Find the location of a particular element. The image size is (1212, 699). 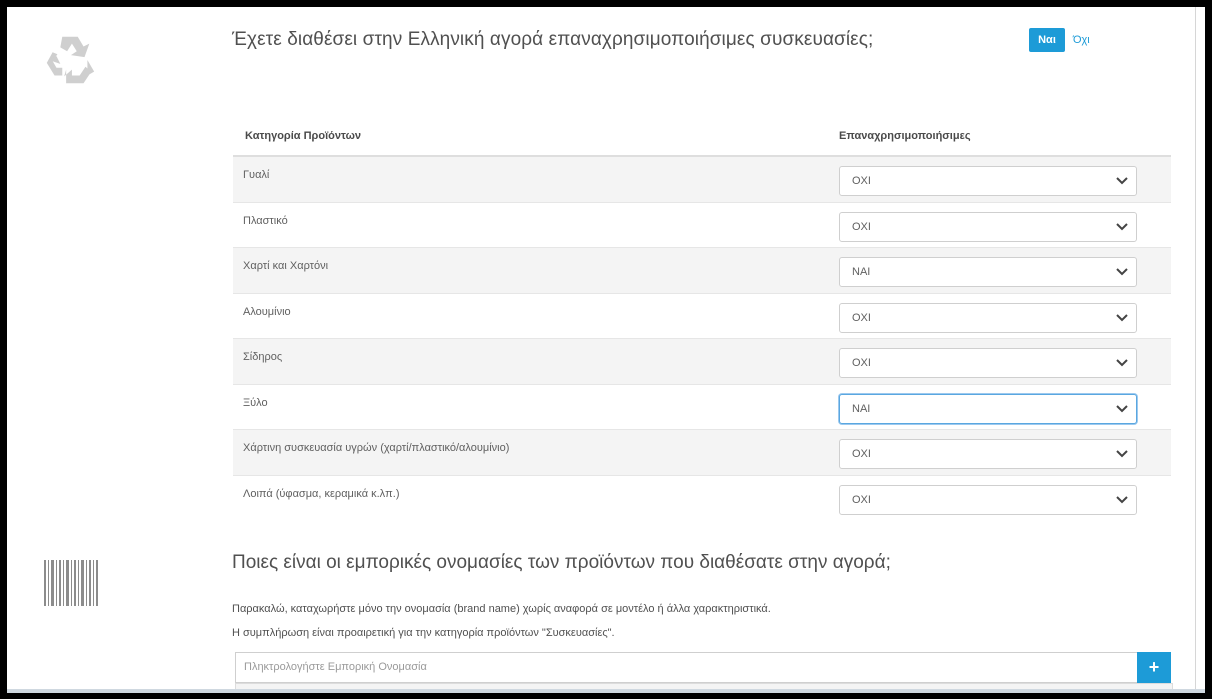

yes-button: Ναι is located at coordinates (1047, 40).